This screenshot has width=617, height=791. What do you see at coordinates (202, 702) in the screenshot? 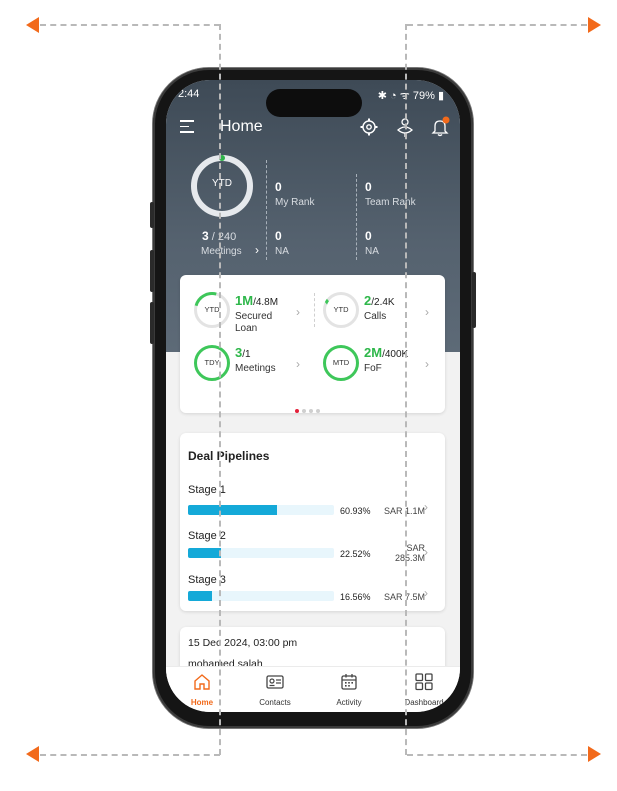
I see `nav-home-label: Home` at bounding box center [202, 702].